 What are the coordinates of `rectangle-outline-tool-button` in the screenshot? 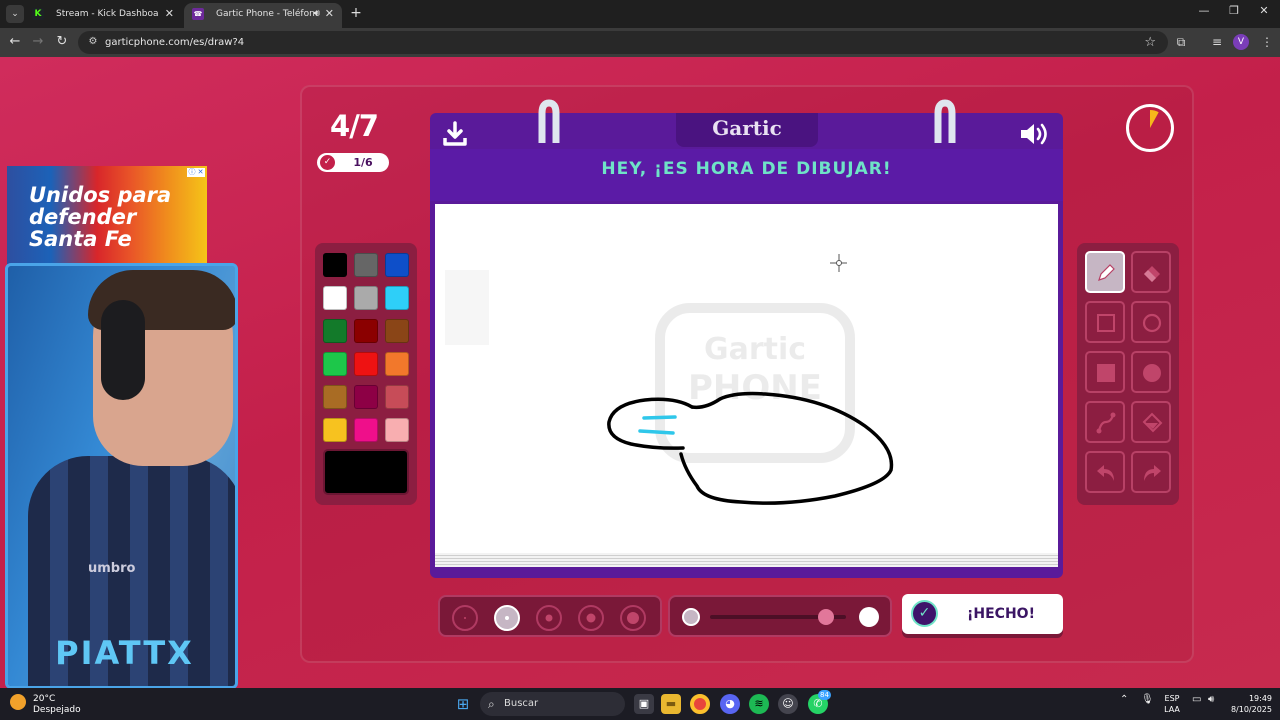 It's located at (1105, 322).